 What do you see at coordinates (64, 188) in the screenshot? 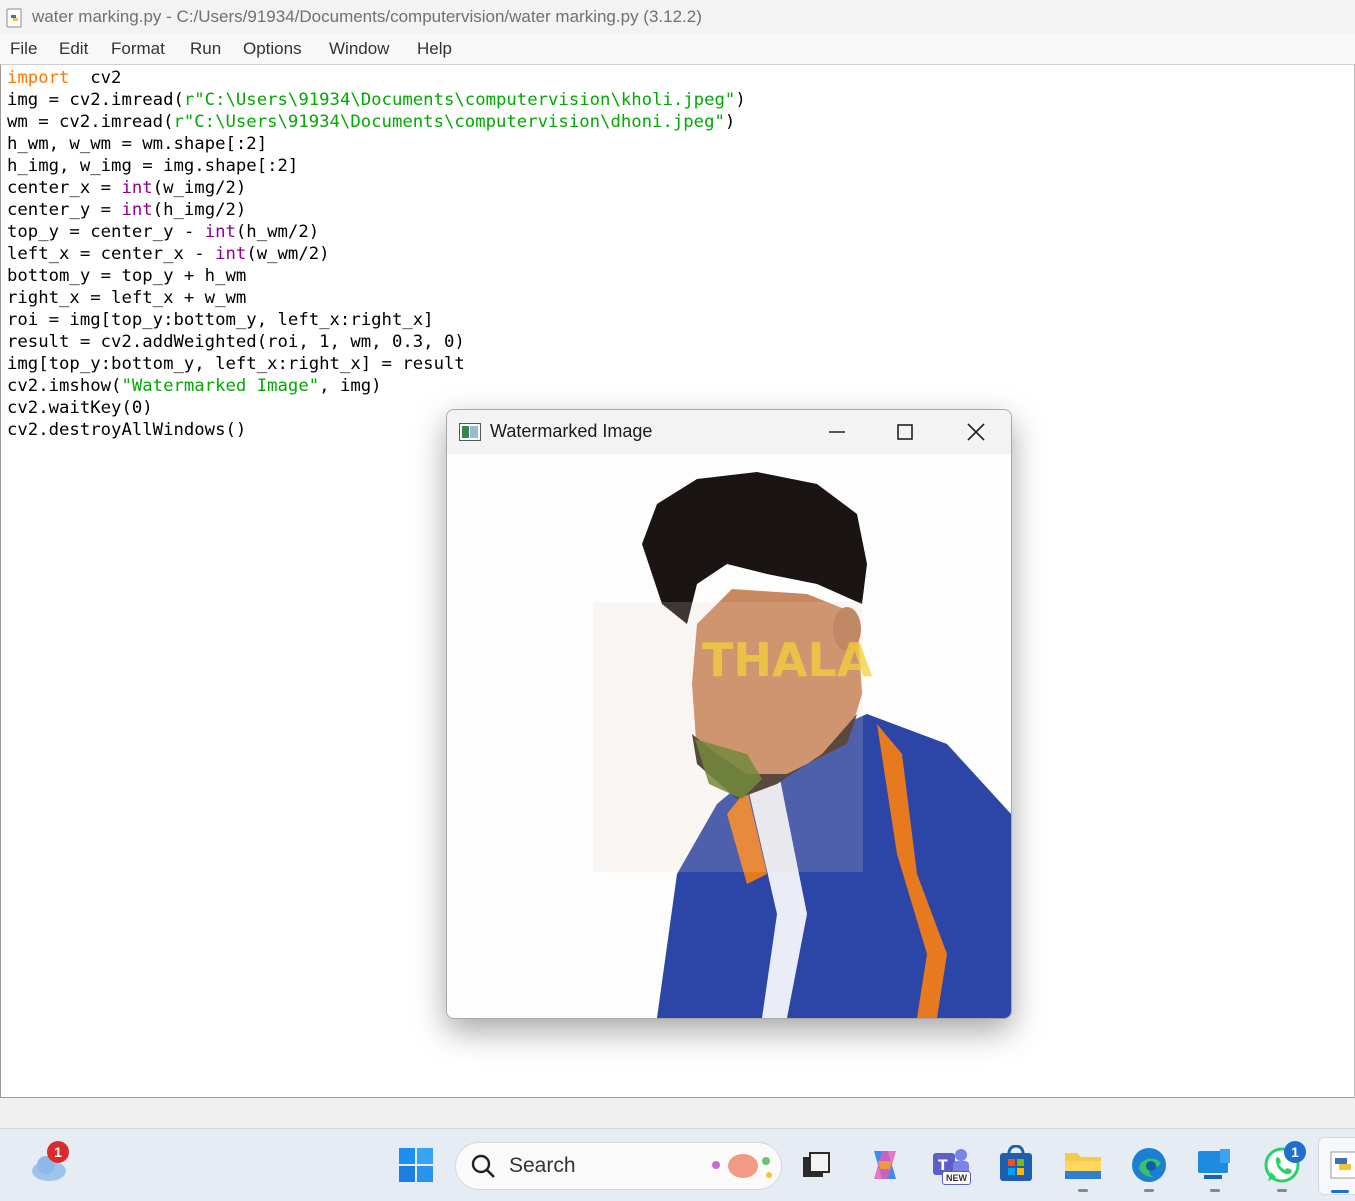
I see `code-token: center_x =` at bounding box center [64, 188].